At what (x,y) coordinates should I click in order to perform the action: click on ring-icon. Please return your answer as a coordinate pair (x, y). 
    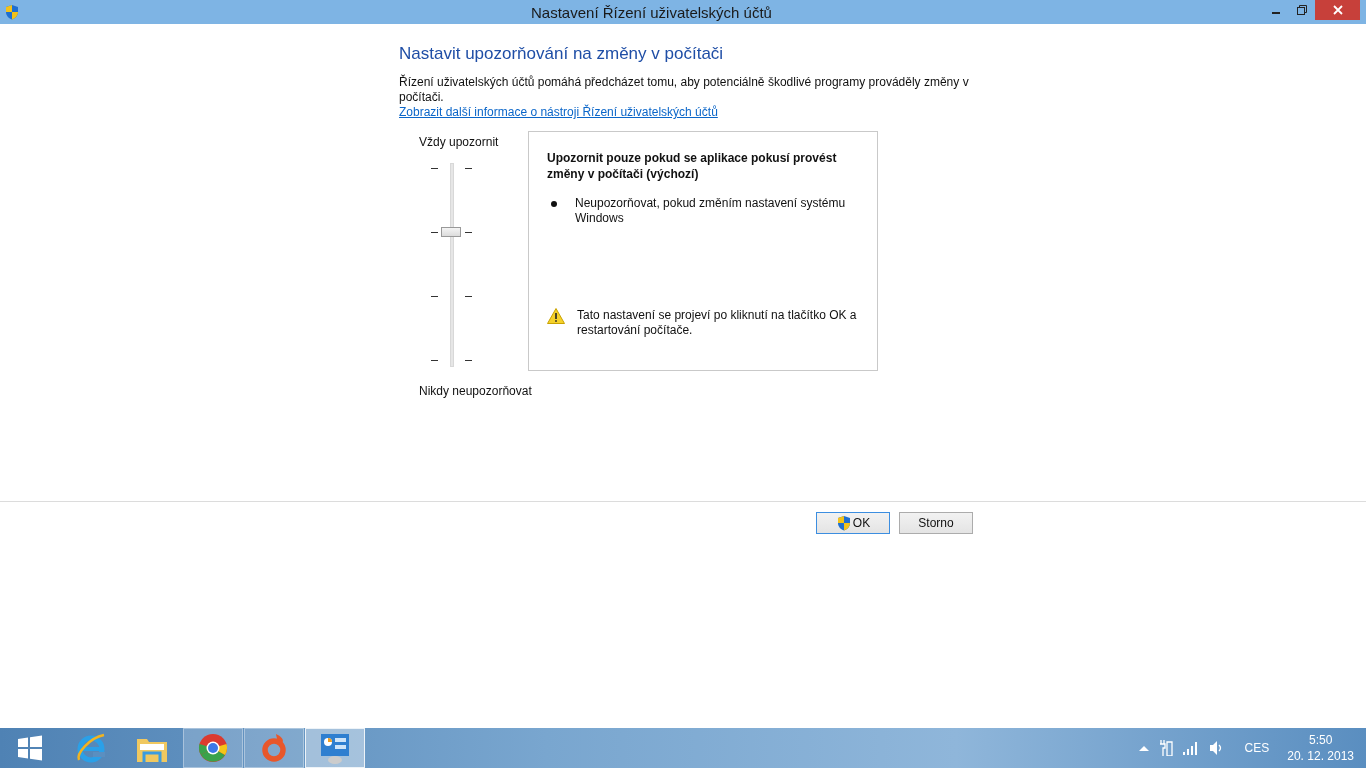
    Looking at the image, I should click on (274, 748).